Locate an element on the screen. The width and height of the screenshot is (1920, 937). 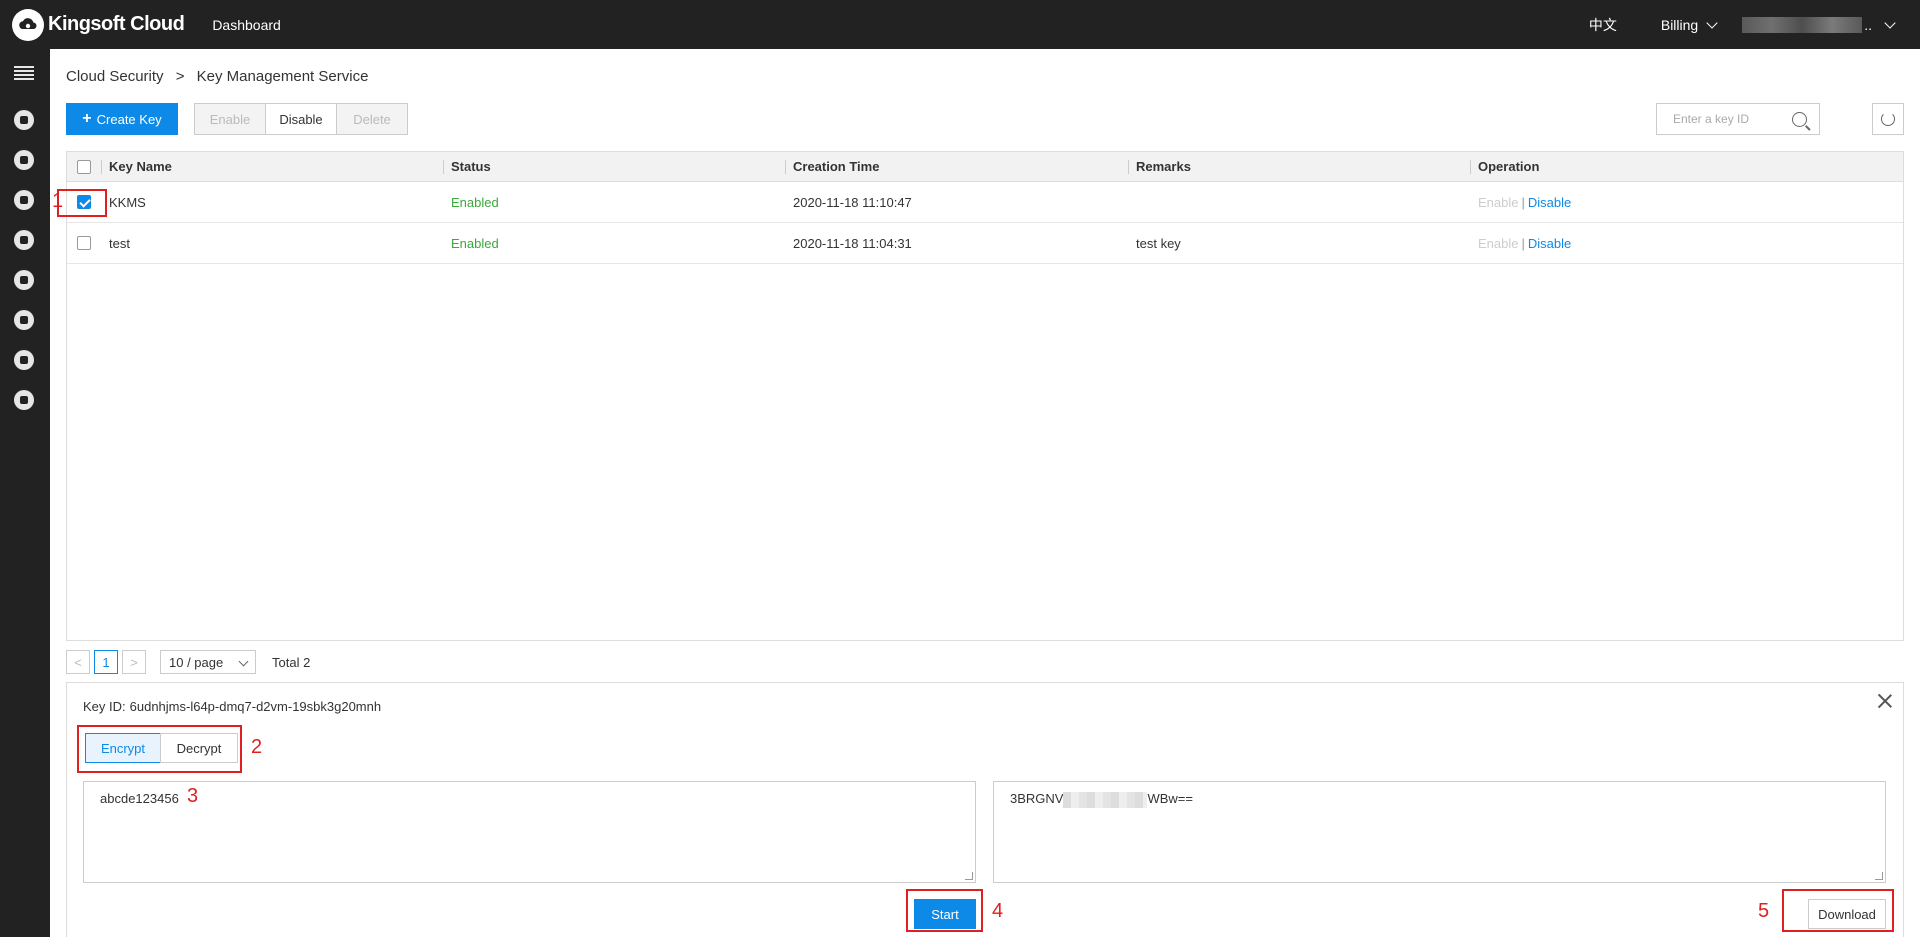
user-account-suffix: .. is located at coordinates (1868, 24).